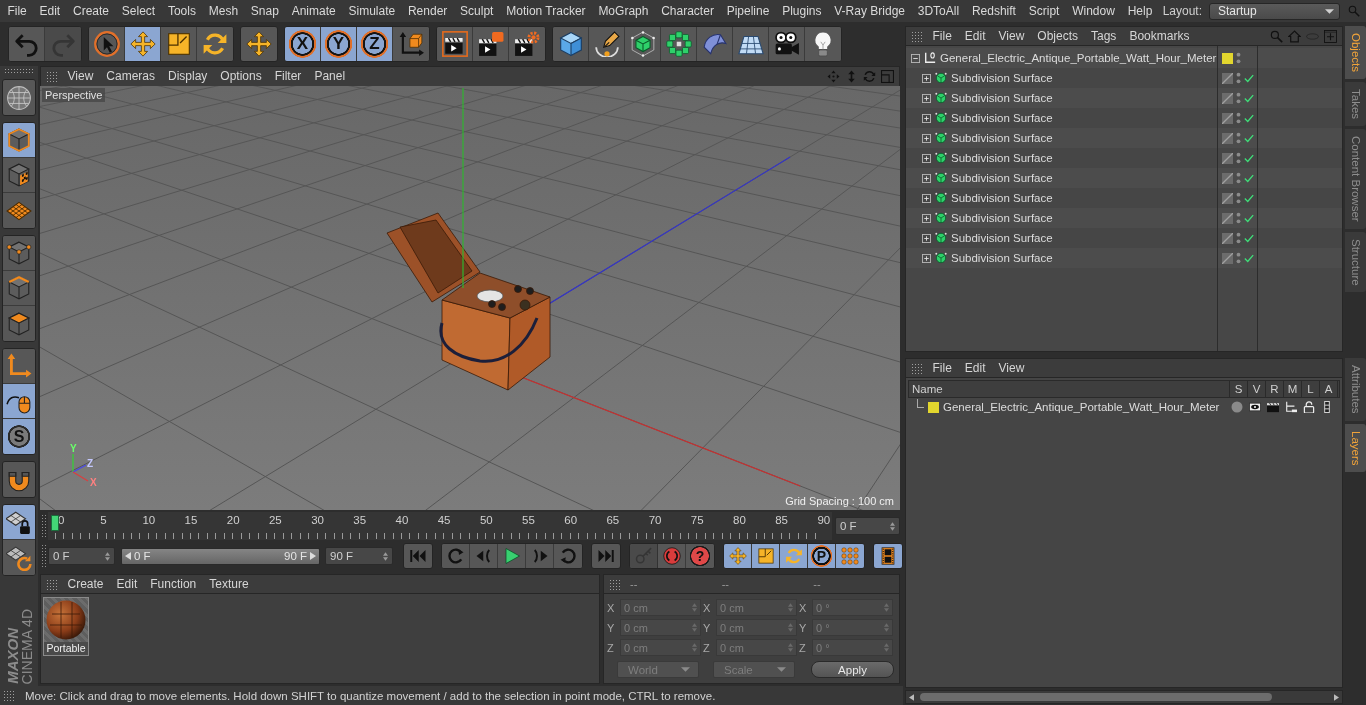 This screenshot has width=1366, height=705. What do you see at coordinates (1238, 389) in the screenshot?
I see `column-header: S` at bounding box center [1238, 389].